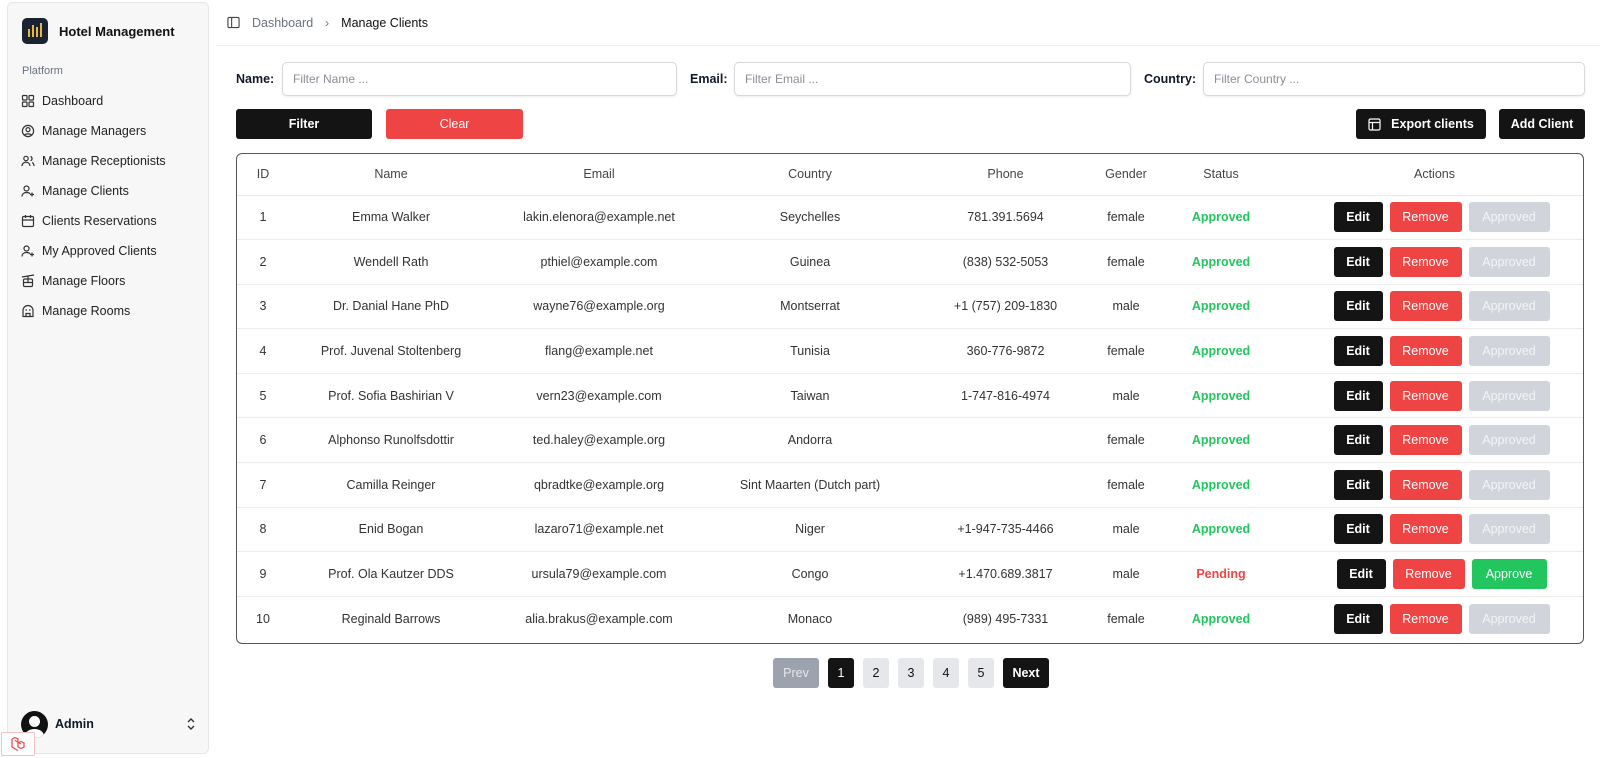 Image resolution: width=1600 pixels, height=758 pixels. I want to click on cell-actions: Edit Remove Approved, so click(1434, 307).